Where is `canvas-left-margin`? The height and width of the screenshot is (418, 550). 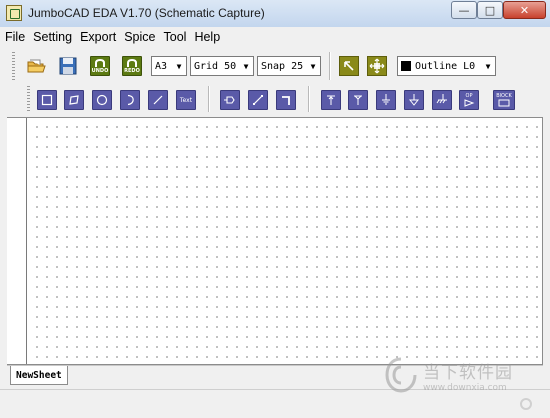 canvas-left-margin is located at coordinates (17, 241).